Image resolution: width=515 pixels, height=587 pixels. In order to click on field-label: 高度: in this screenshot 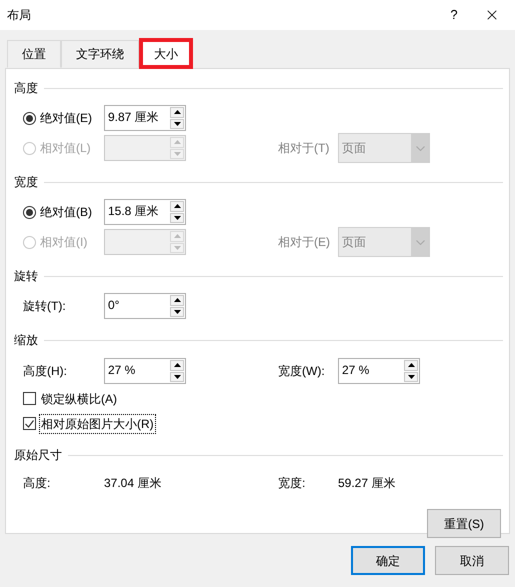, I will do `click(37, 483)`.